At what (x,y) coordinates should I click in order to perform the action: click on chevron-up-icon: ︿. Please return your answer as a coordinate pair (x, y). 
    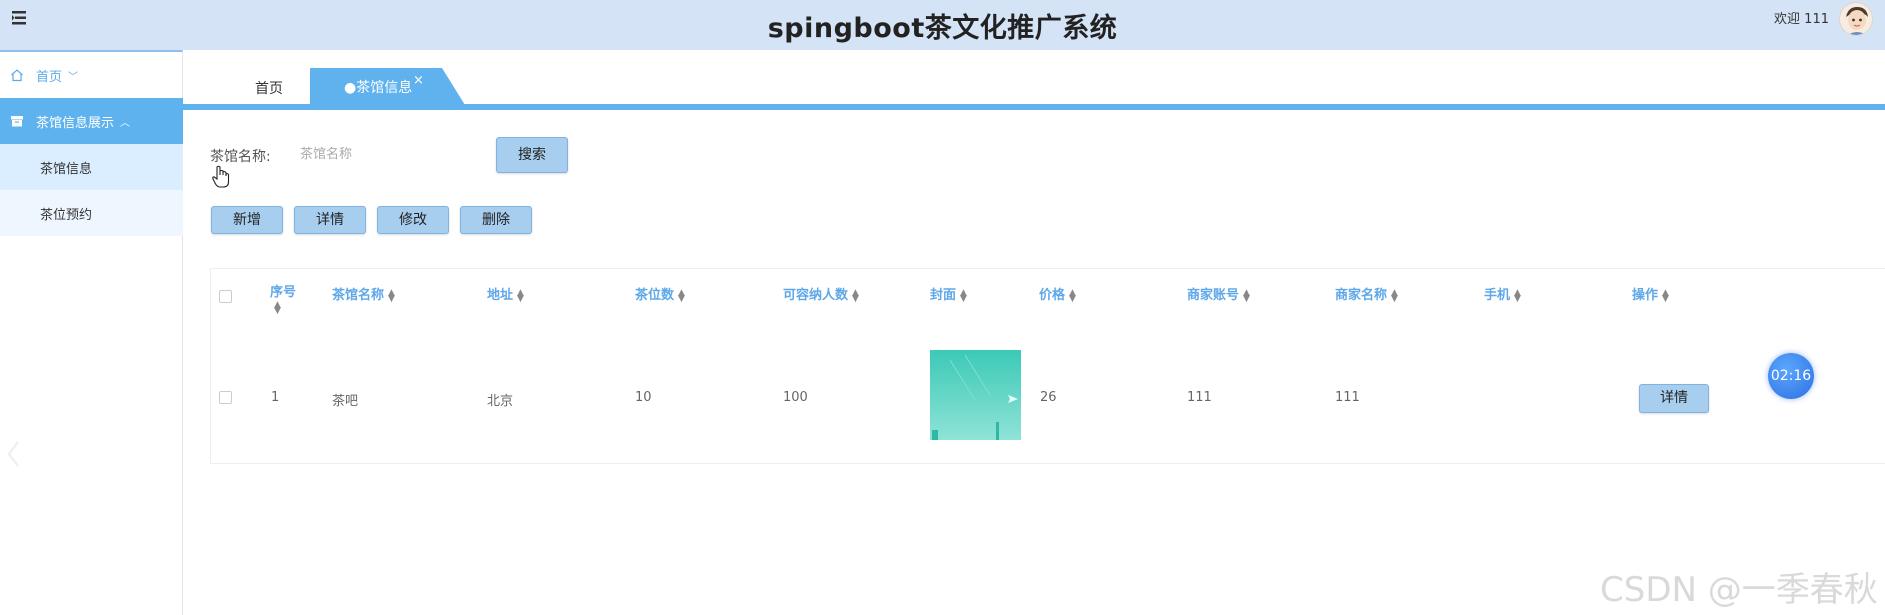
    Looking at the image, I should click on (125, 123).